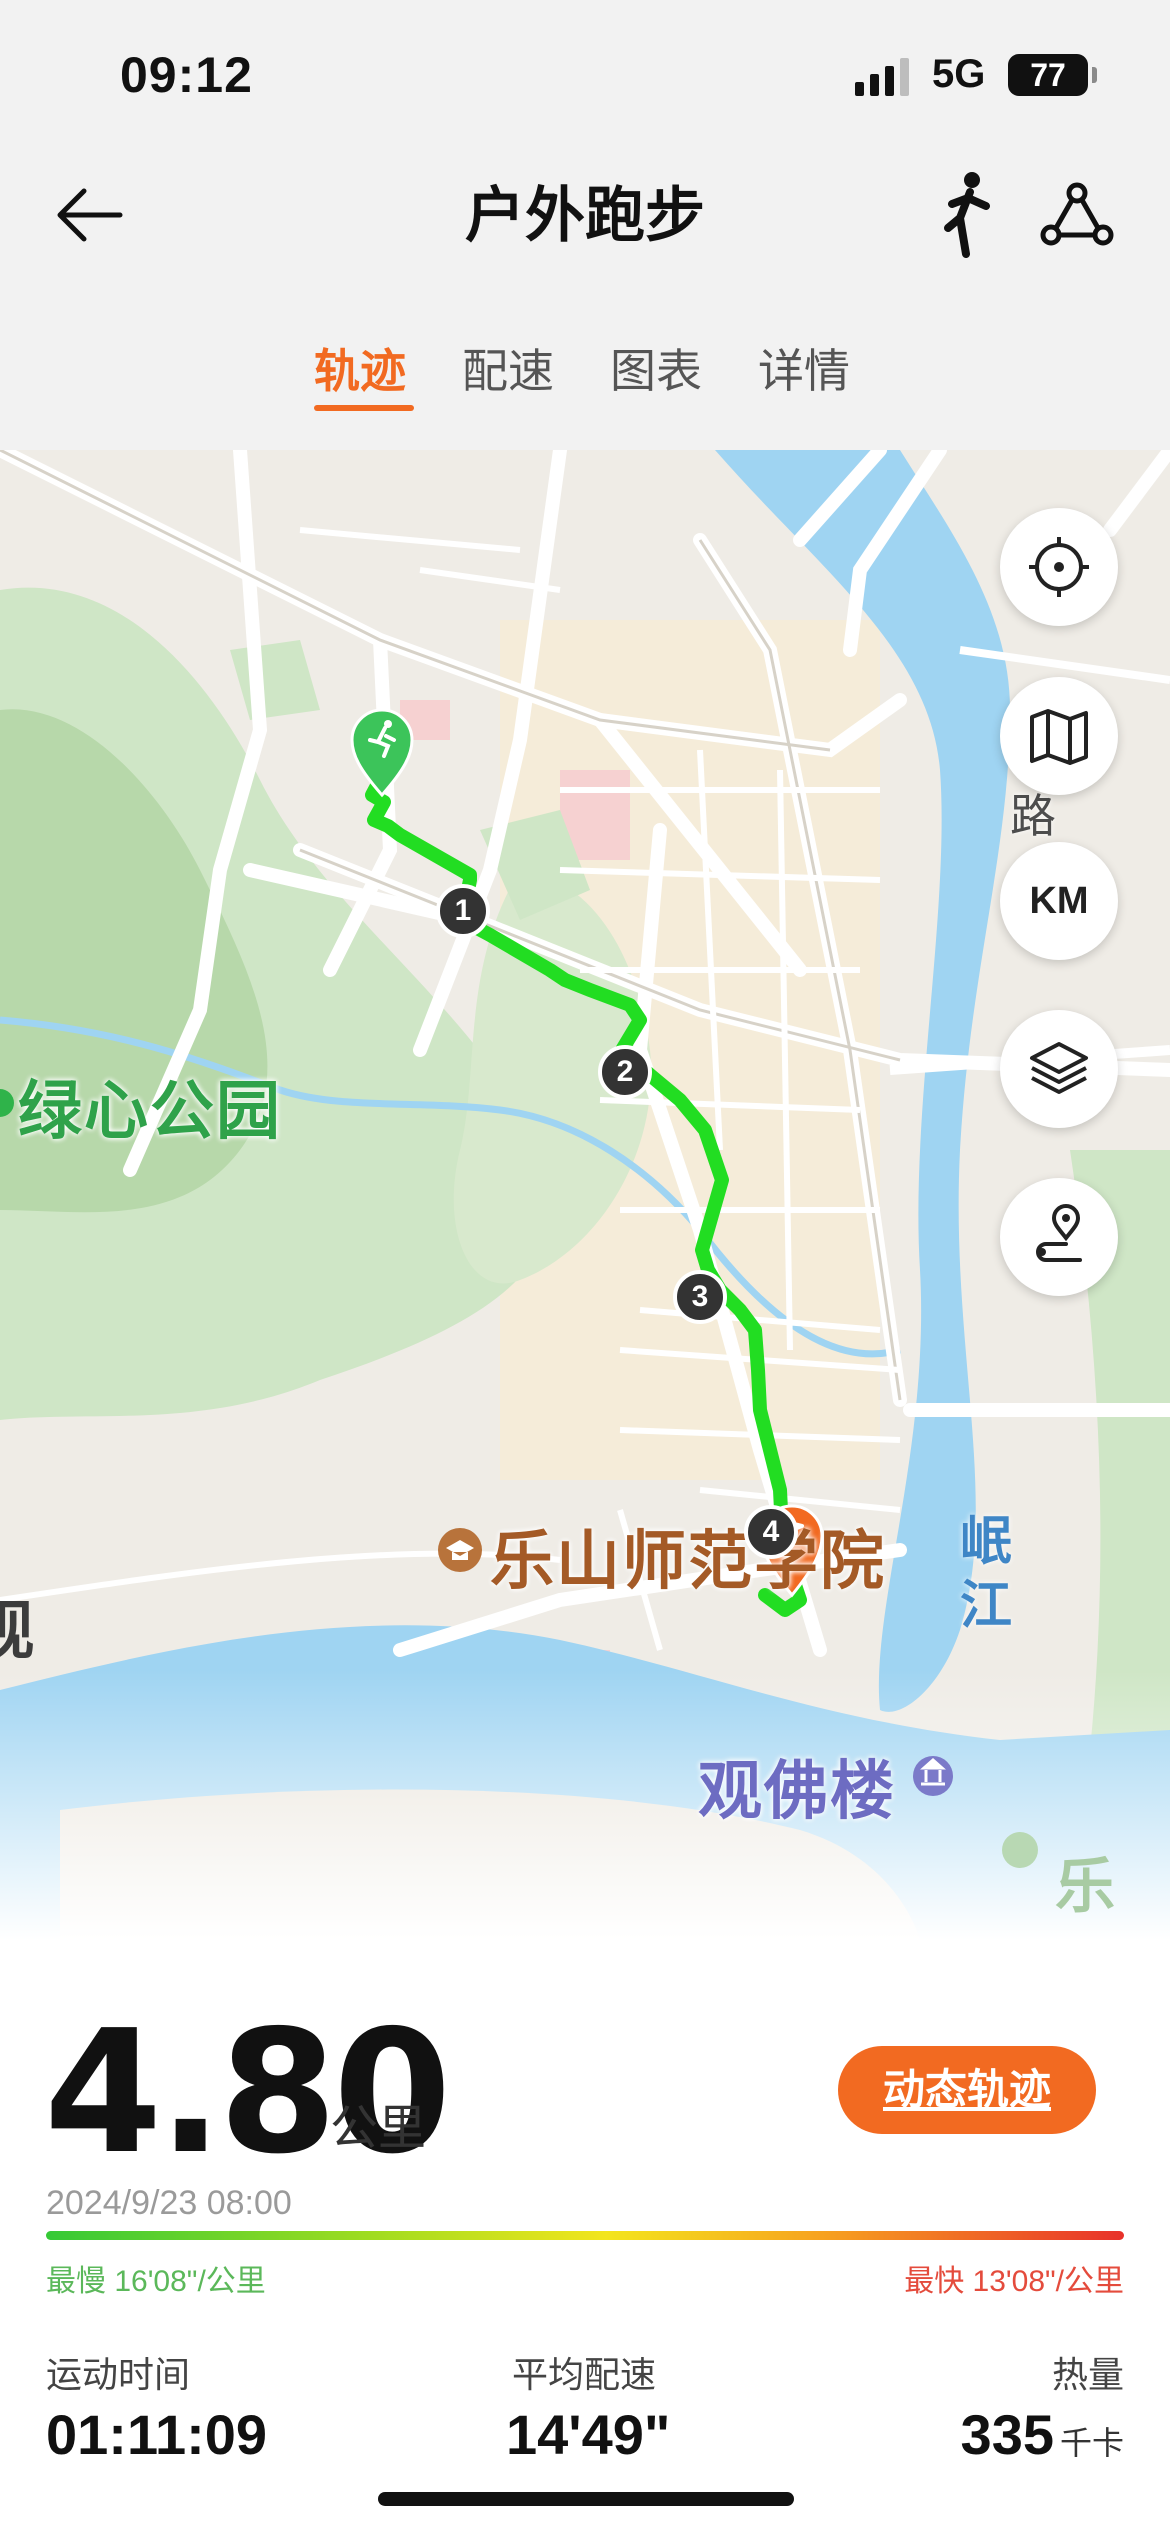 Image resolution: width=1170 pixels, height=2532 pixels. I want to click on km-marker-4: 4, so click(771, 1532).